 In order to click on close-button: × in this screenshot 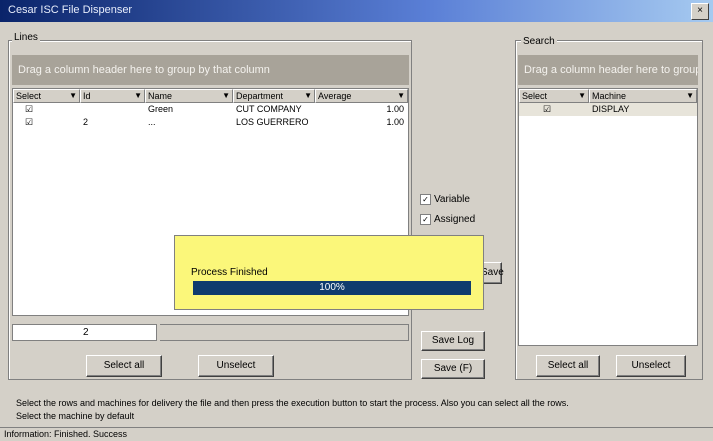, I will do `click(700, 11)`.